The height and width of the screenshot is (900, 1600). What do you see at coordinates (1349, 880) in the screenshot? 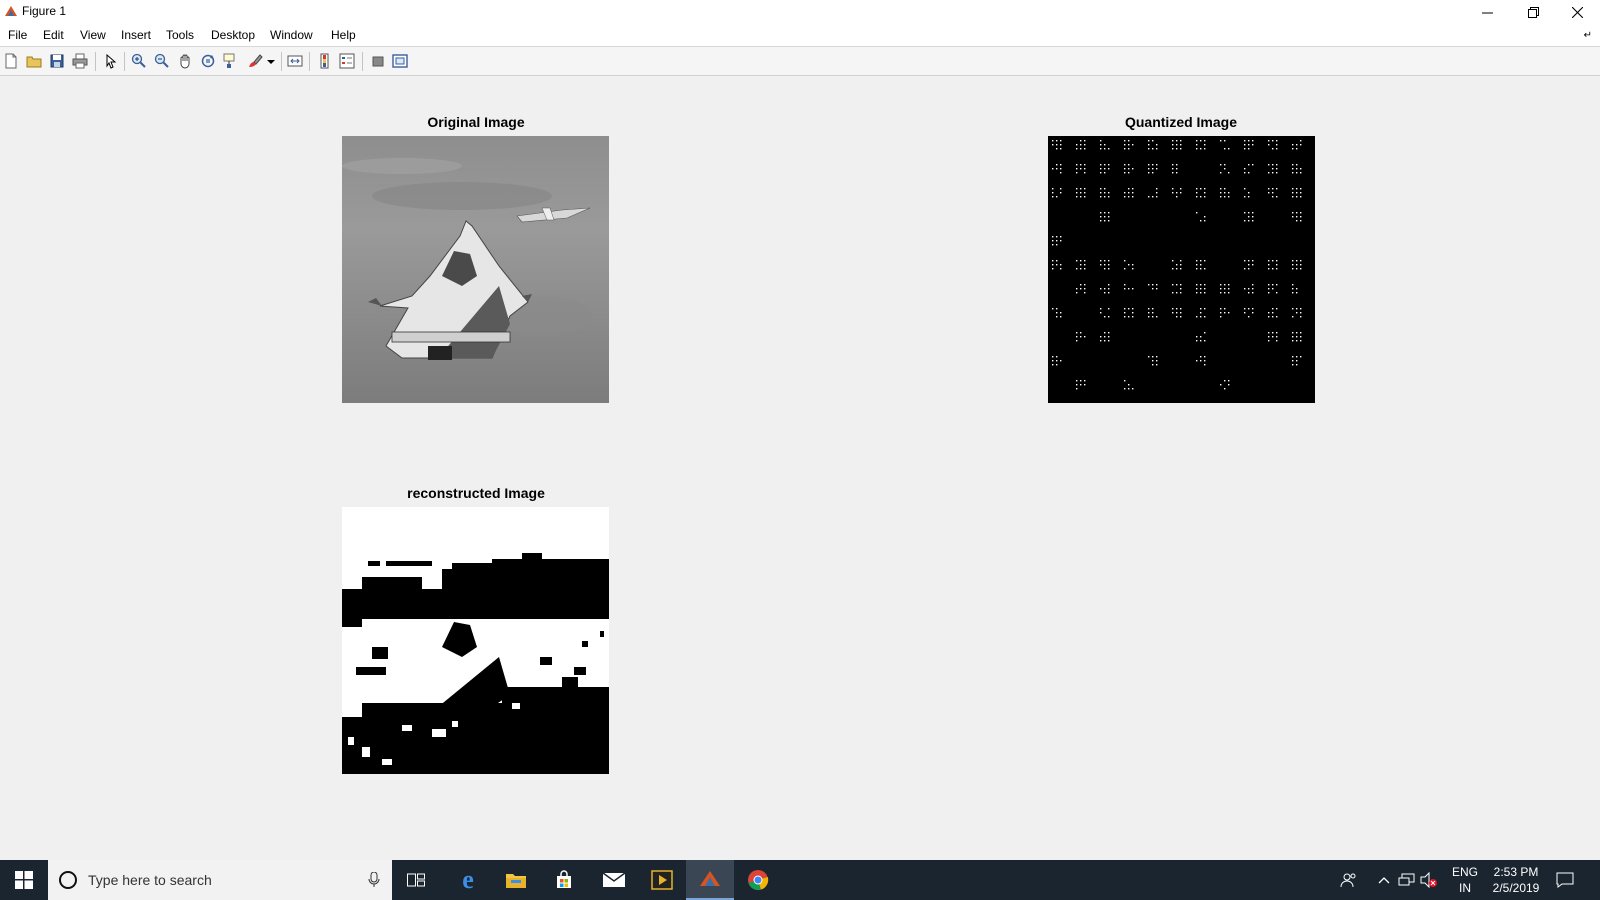
I see `people-button` at bounding box center [1349, 880].